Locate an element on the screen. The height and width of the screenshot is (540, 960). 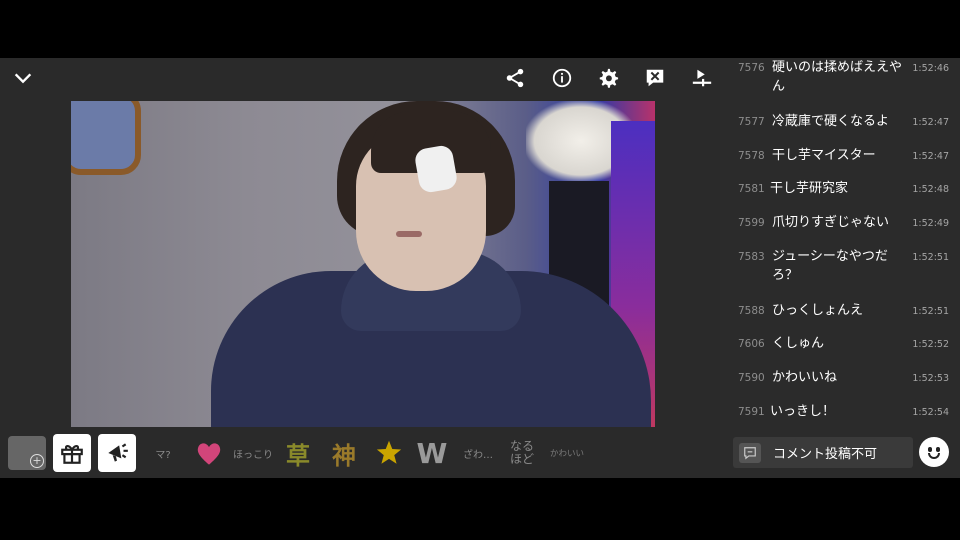
comment-number: 7588 is located at coordinates (751, 311).